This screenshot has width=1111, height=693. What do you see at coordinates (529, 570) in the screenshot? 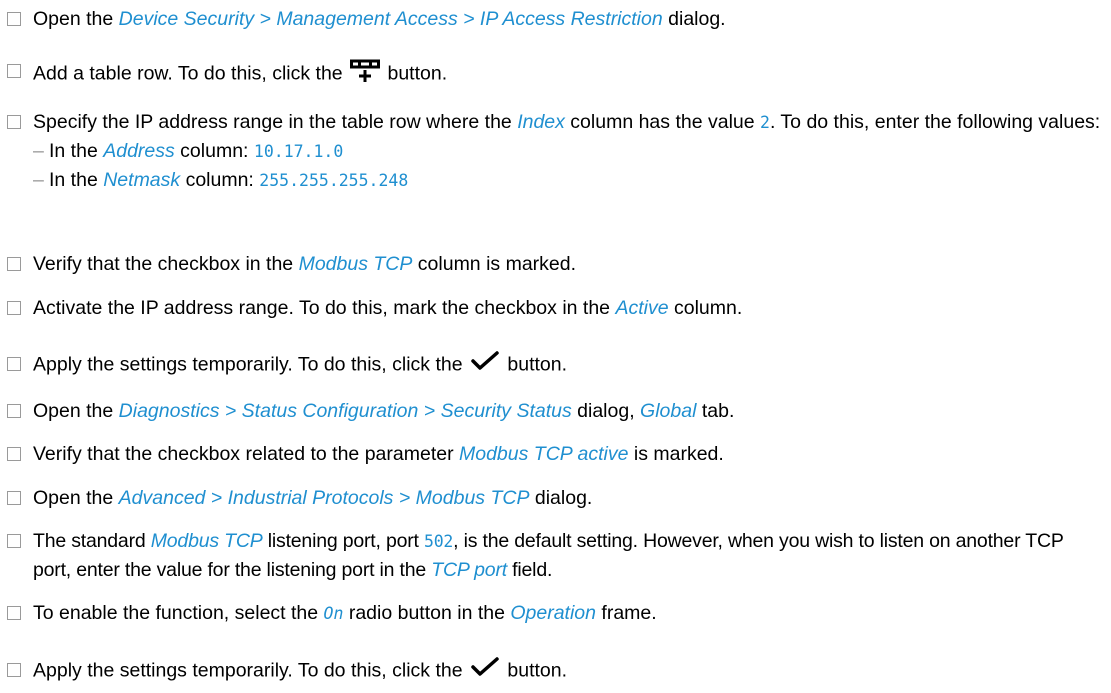
I see `step-text: field.` at bounding box center [529, 570].